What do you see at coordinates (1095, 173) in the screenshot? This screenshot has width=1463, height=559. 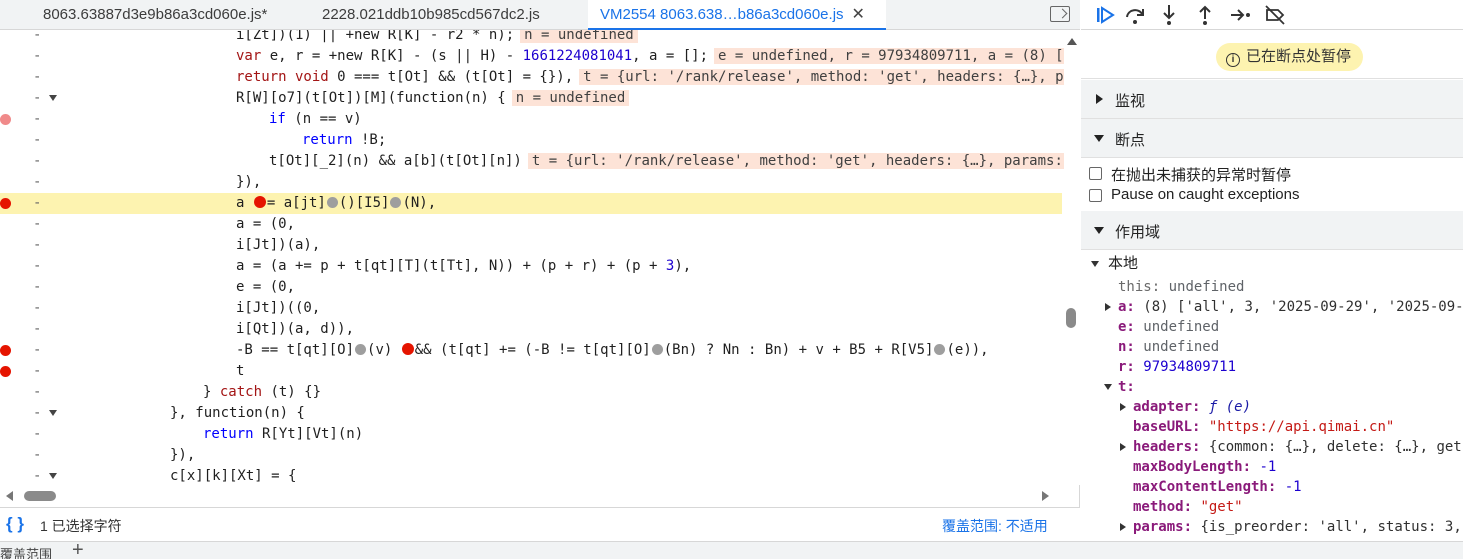 I see `pause-uncaught-checkbox` at bounding box center [1095, 173].